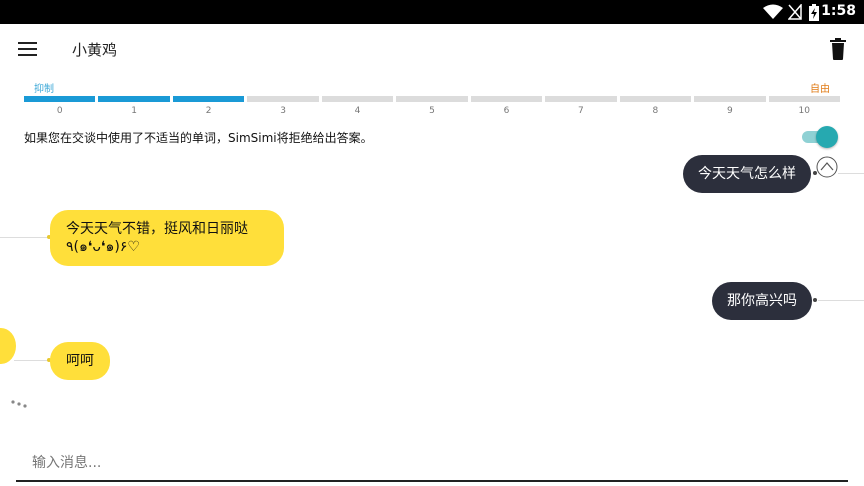 Image resolution: width=864 pixels, height=486 pixels. I want to click on message-input-area, so click(435, 464).